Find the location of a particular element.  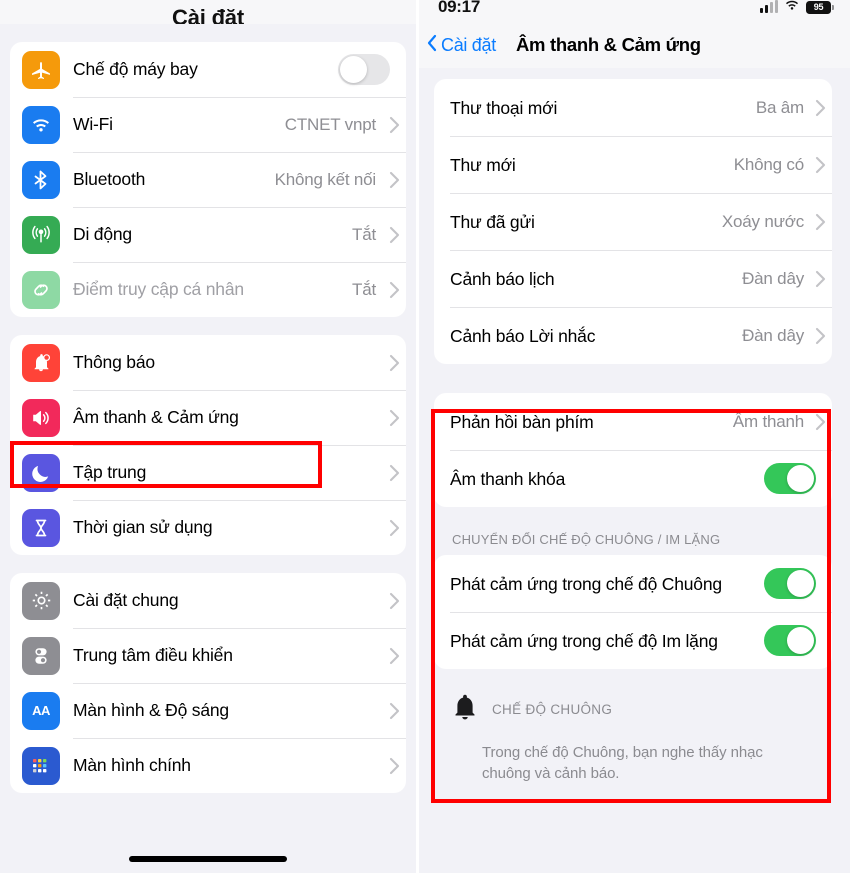

bell-badge-icon is located at coordinates (41, 362).